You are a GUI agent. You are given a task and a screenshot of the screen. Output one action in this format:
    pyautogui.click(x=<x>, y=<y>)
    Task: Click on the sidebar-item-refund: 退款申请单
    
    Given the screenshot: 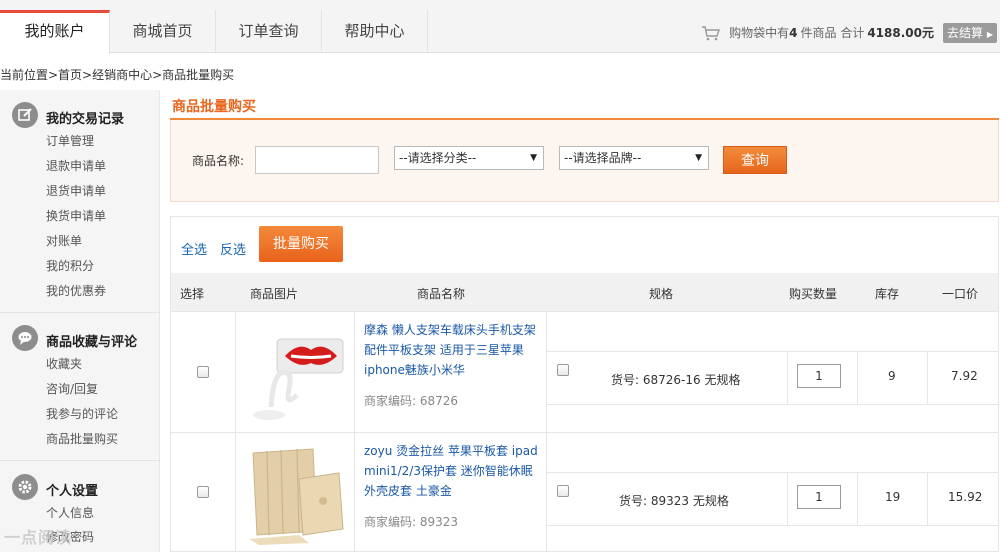 What is the action you would take?
    pyautogui.click(x=76, y=165)
    